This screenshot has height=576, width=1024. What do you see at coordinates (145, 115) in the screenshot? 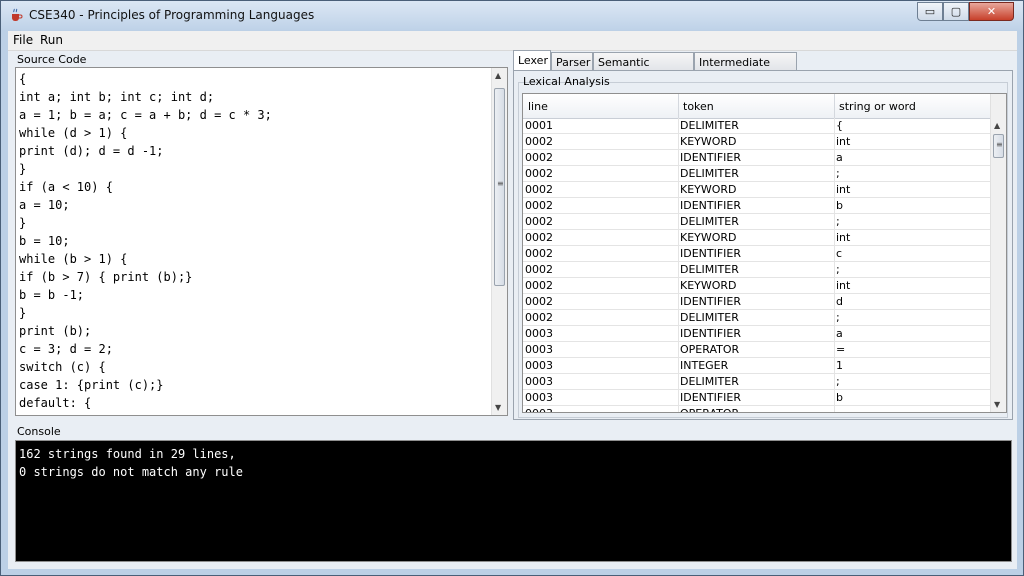
I see `code-line: a = 1; b = a; c = a + b; d = c * 3;` at bounding box center [145, 115].